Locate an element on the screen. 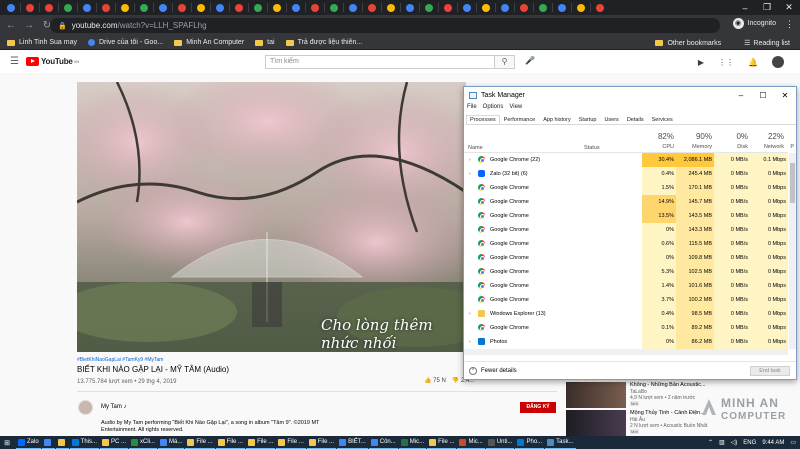 The width and height of the screenshot is (800, 449). process-row: Google Chrome 5.3% 102.5 MB 0 MB/s 0 Mbps is located at coordinates (626, 272).